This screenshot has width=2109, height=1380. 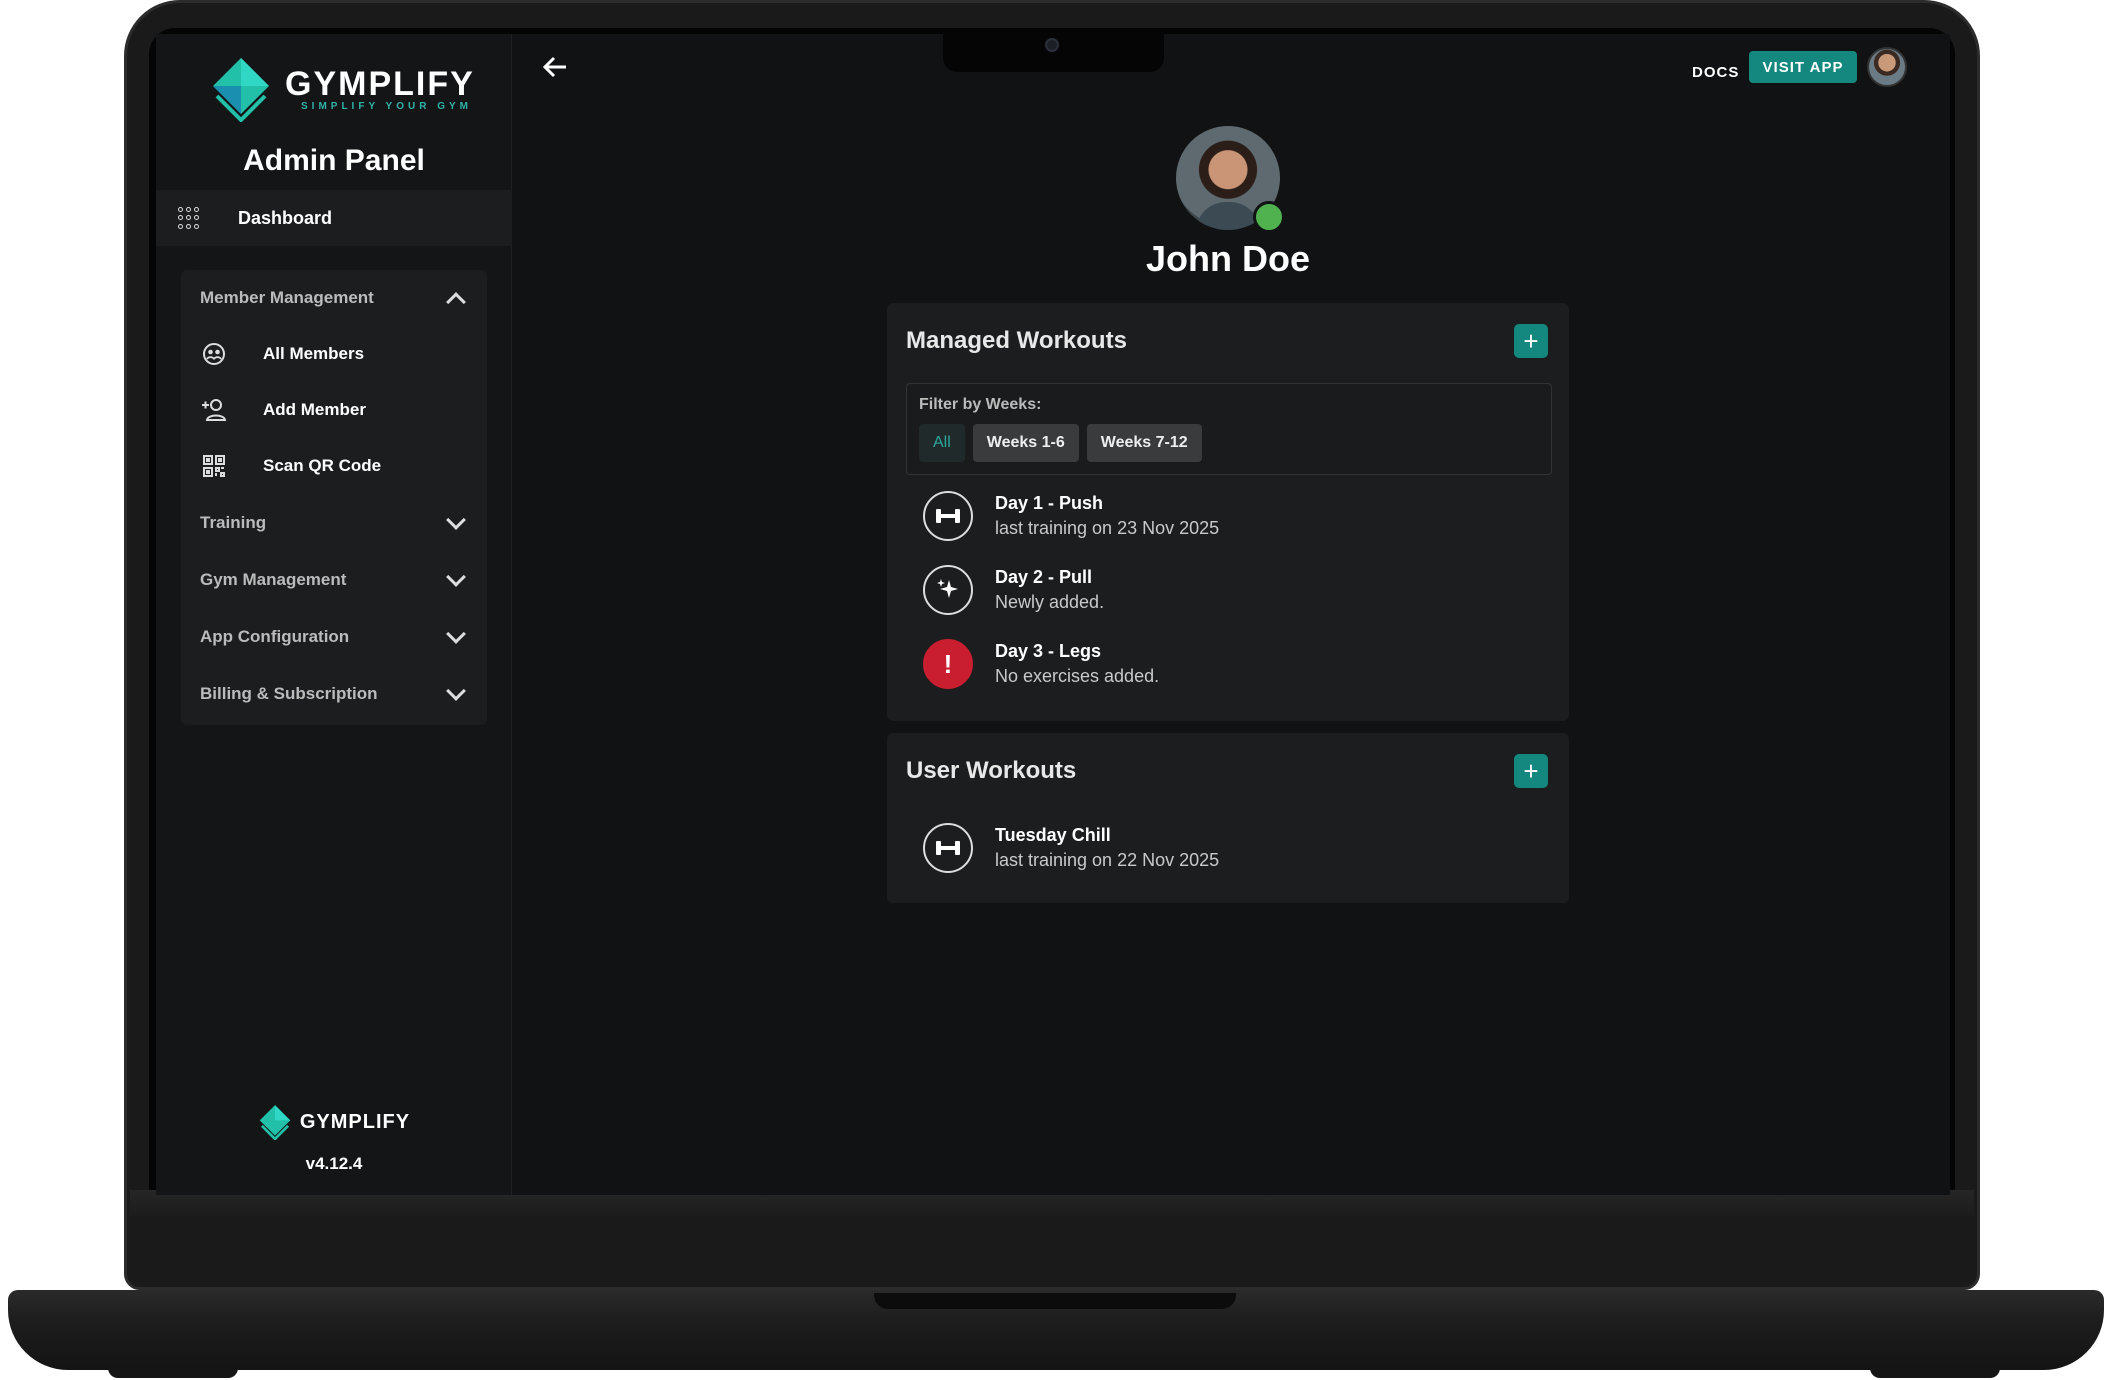 I want to click on sidebar-menu: Member Management All Members Add Member, so click(x=334, y=497).